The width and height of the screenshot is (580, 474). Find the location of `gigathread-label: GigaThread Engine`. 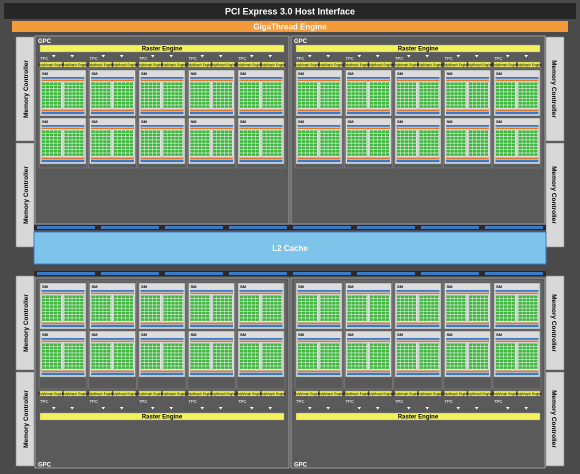

gigathread-label: GigaThread Engine is located at coordinates (290, 27).